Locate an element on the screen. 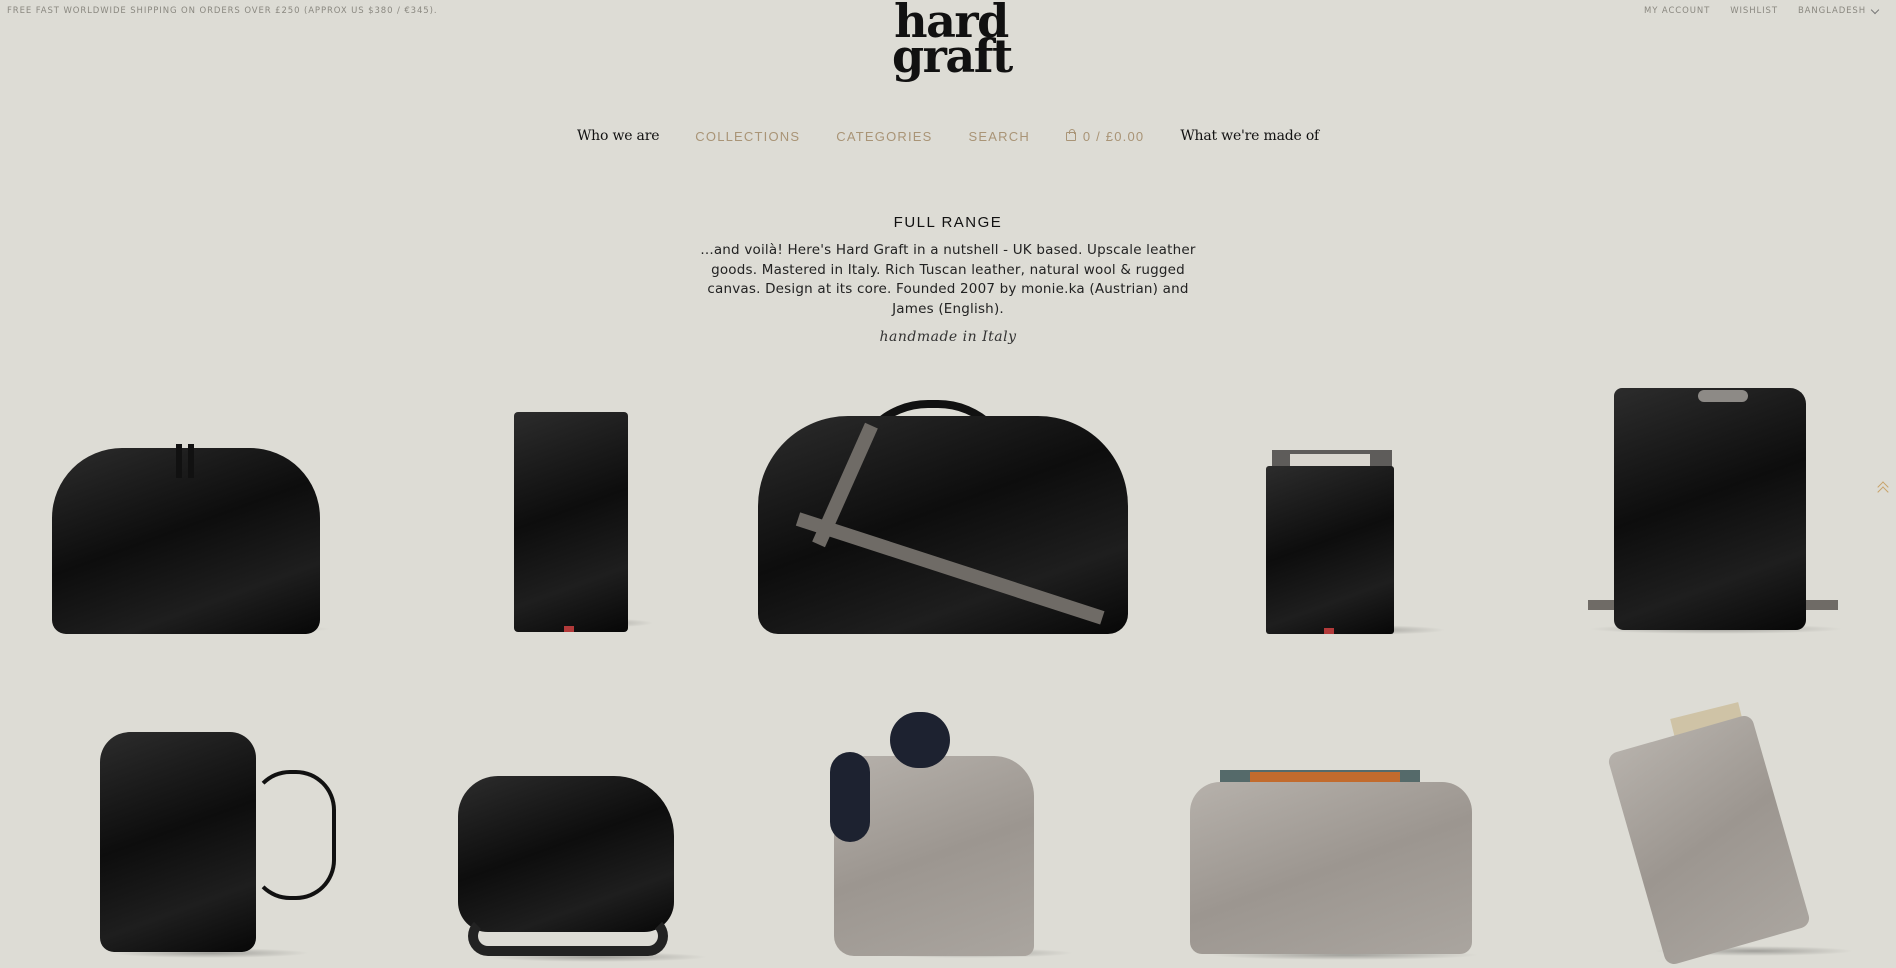 The width and height of the screenshot is (1896, 968). page-title: FULL RANGE is located at coordinates (948, 222).